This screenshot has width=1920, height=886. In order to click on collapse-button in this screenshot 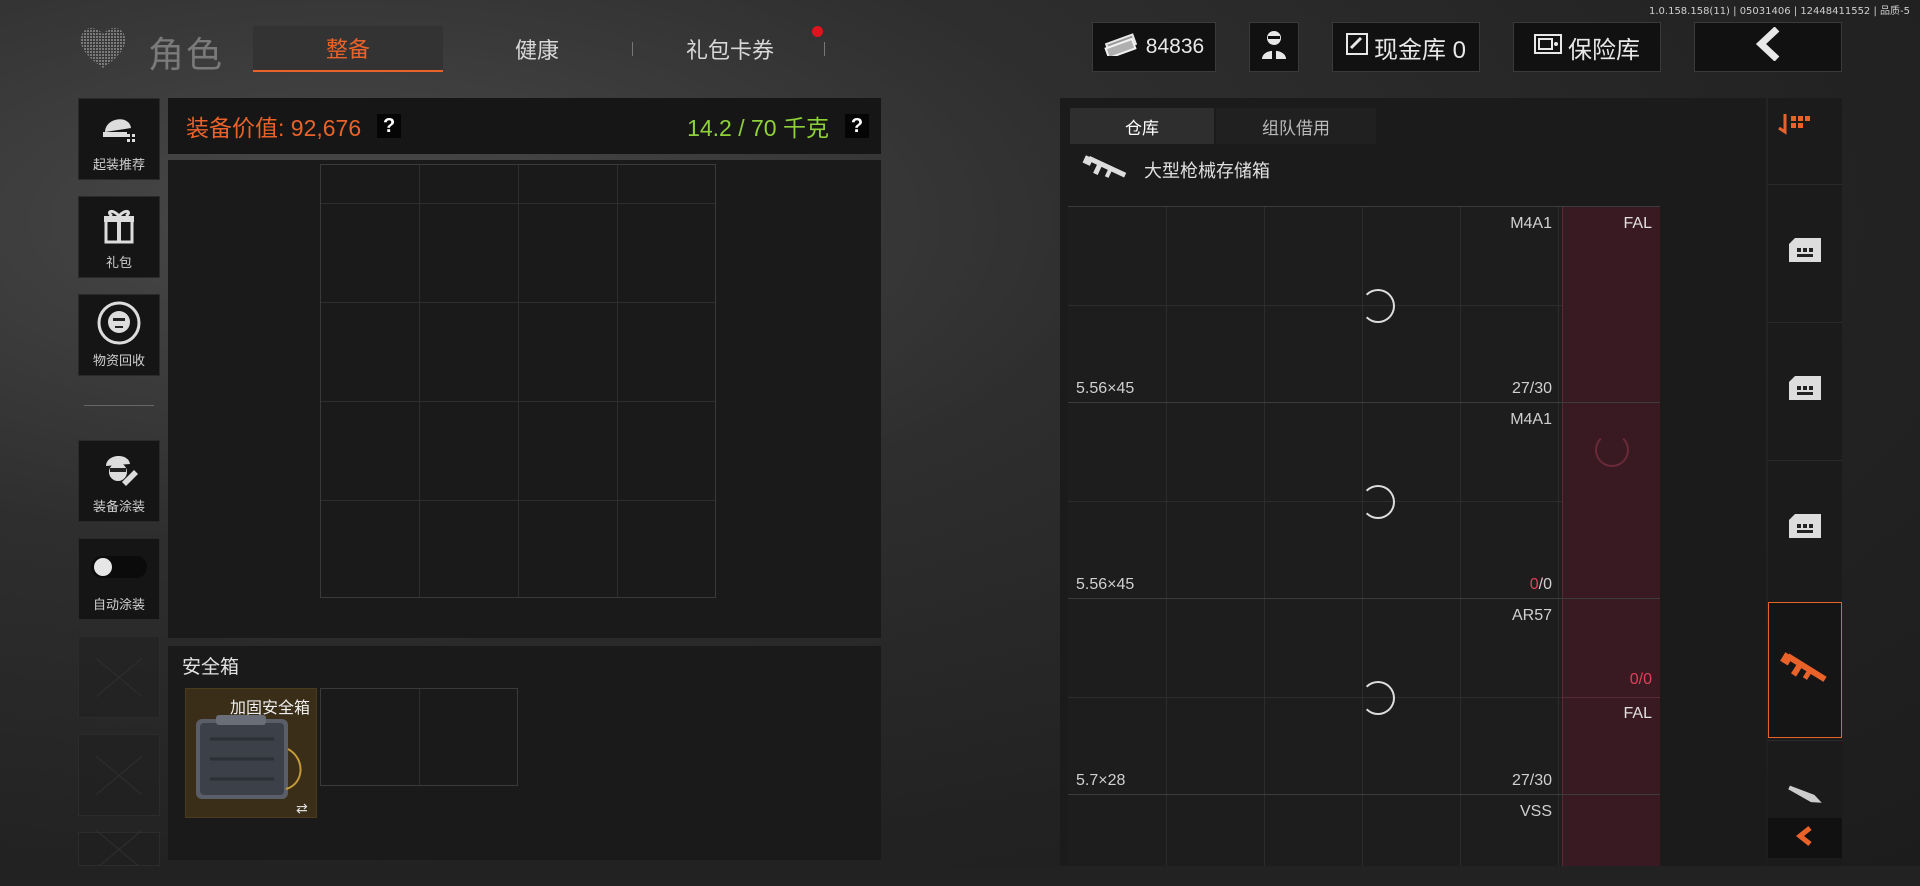, I will do `click(1805, 838)`.